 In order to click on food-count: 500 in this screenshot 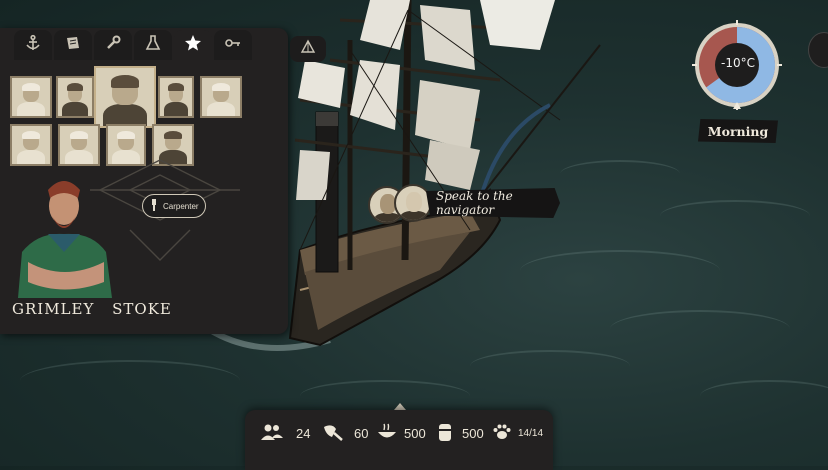, I will do `click(415, 433)`.